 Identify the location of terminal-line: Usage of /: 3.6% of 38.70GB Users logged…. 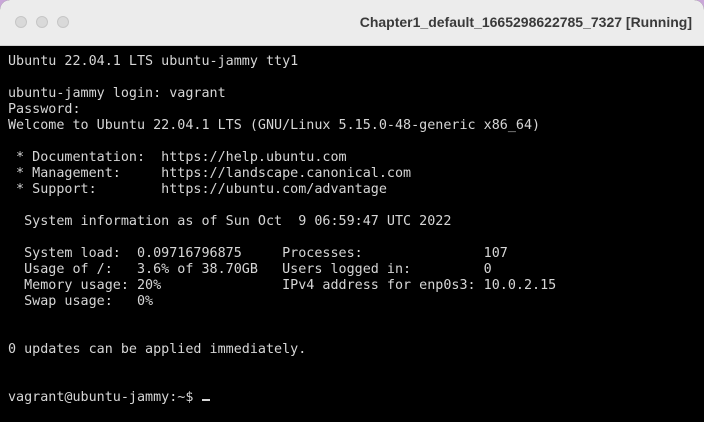
(250, 269).